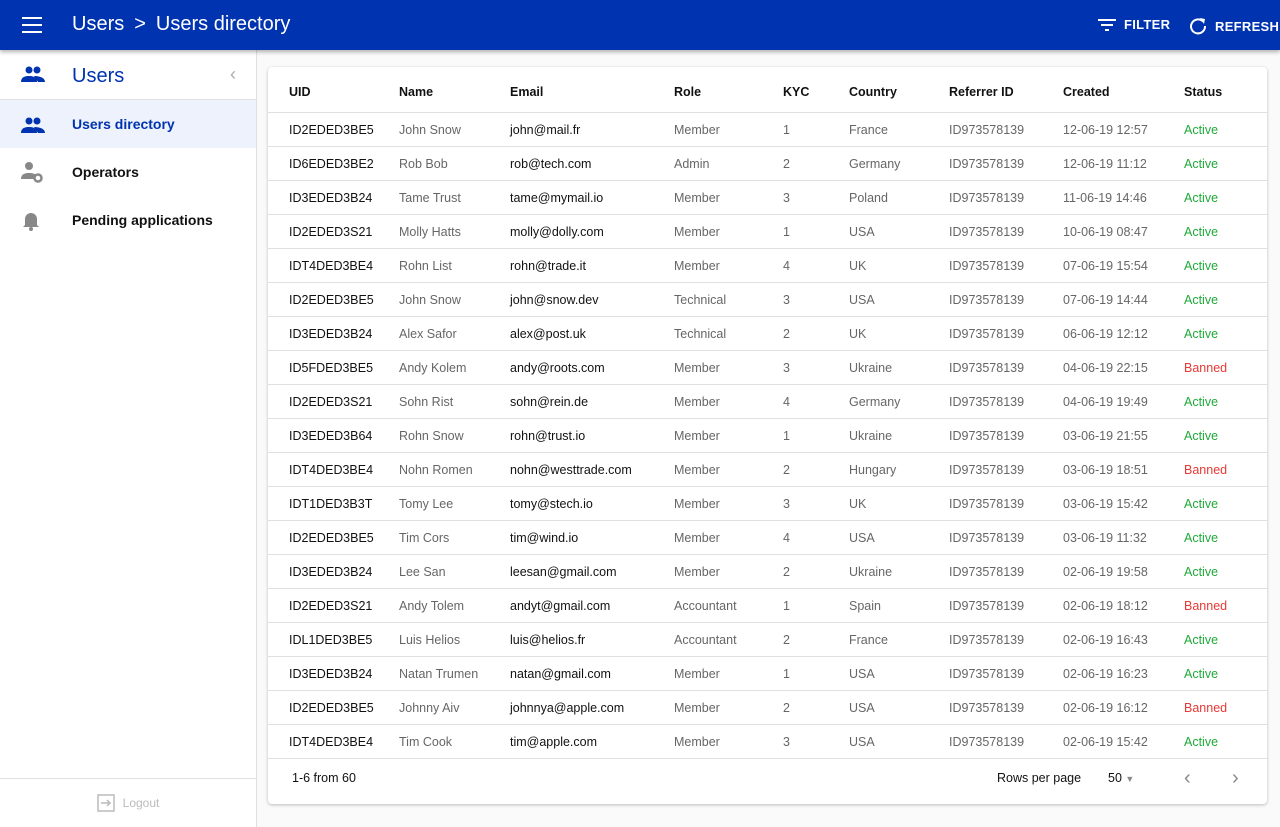  I want to click on cell-name: Tim Cook, so click(426, 742).